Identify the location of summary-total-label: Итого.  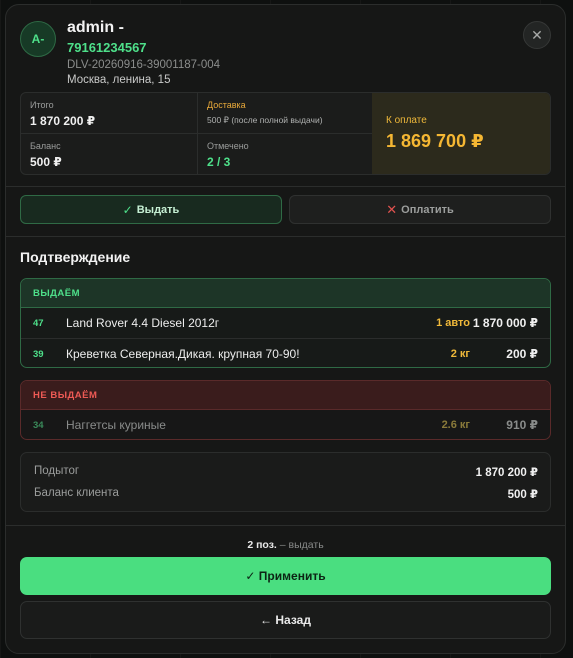
(42, 105).